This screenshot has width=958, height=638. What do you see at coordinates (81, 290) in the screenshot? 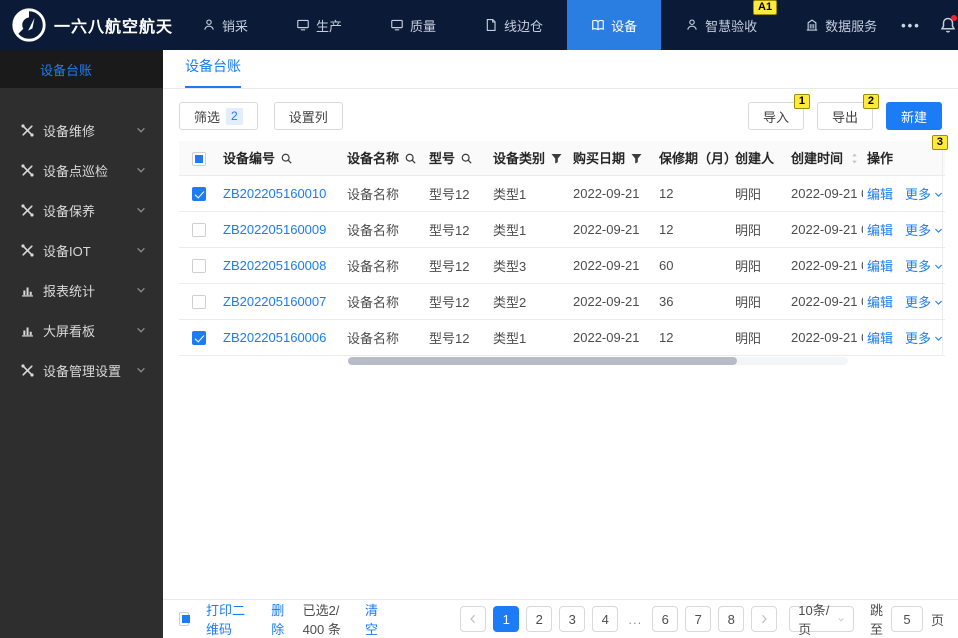
I see `sidebar-item-5: 报表统计` at bounding box center [81, 290].